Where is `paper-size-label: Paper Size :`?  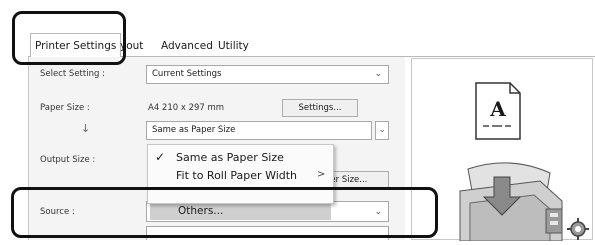 paper-size-label: Paper Size : is located at coordinates (65, 108).